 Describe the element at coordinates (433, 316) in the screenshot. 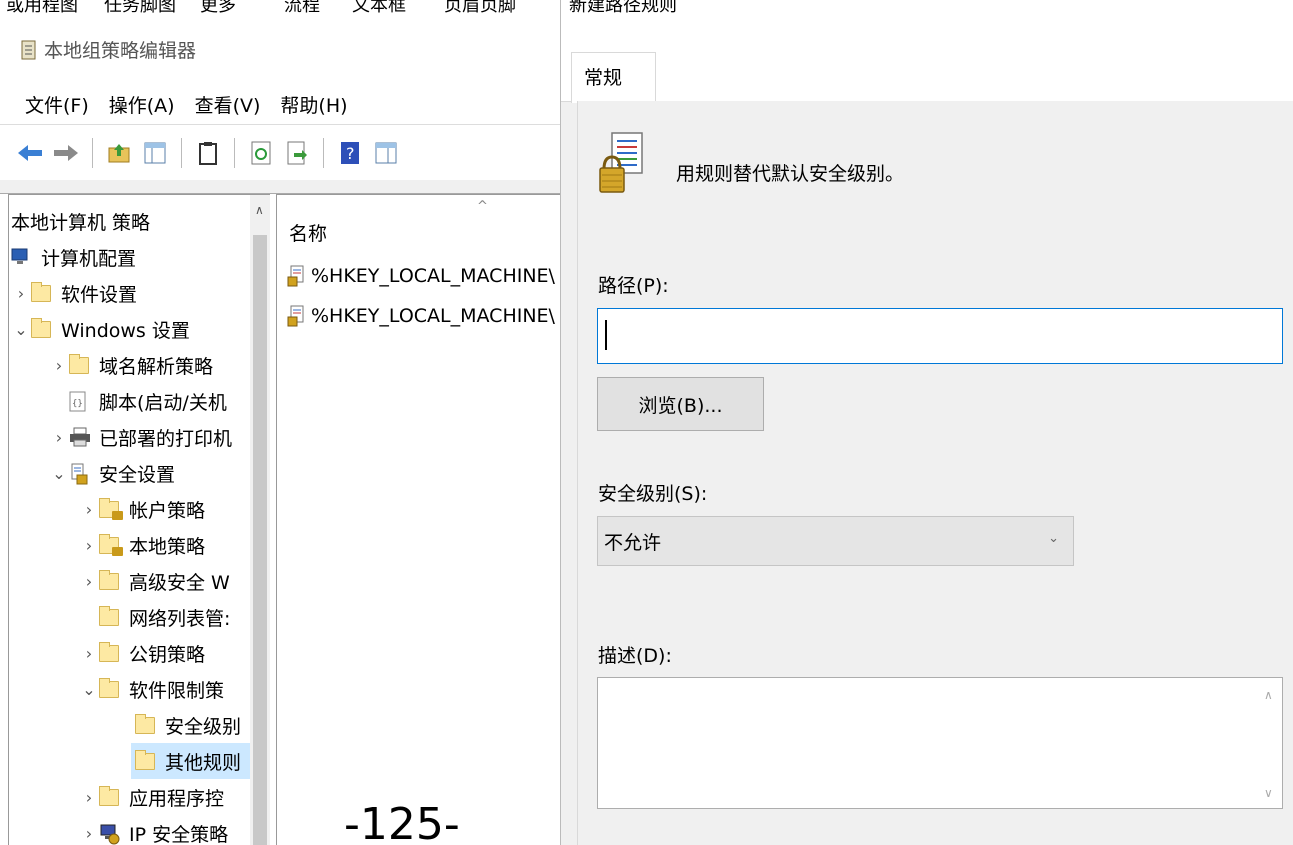

I see `list-item-label: %HKEY_LOCAL_MACHINE\` at that location.